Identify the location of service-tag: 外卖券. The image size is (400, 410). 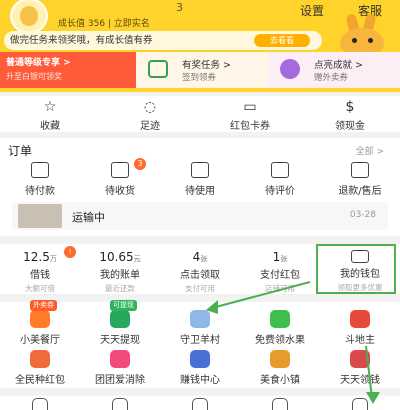
(43, 305).